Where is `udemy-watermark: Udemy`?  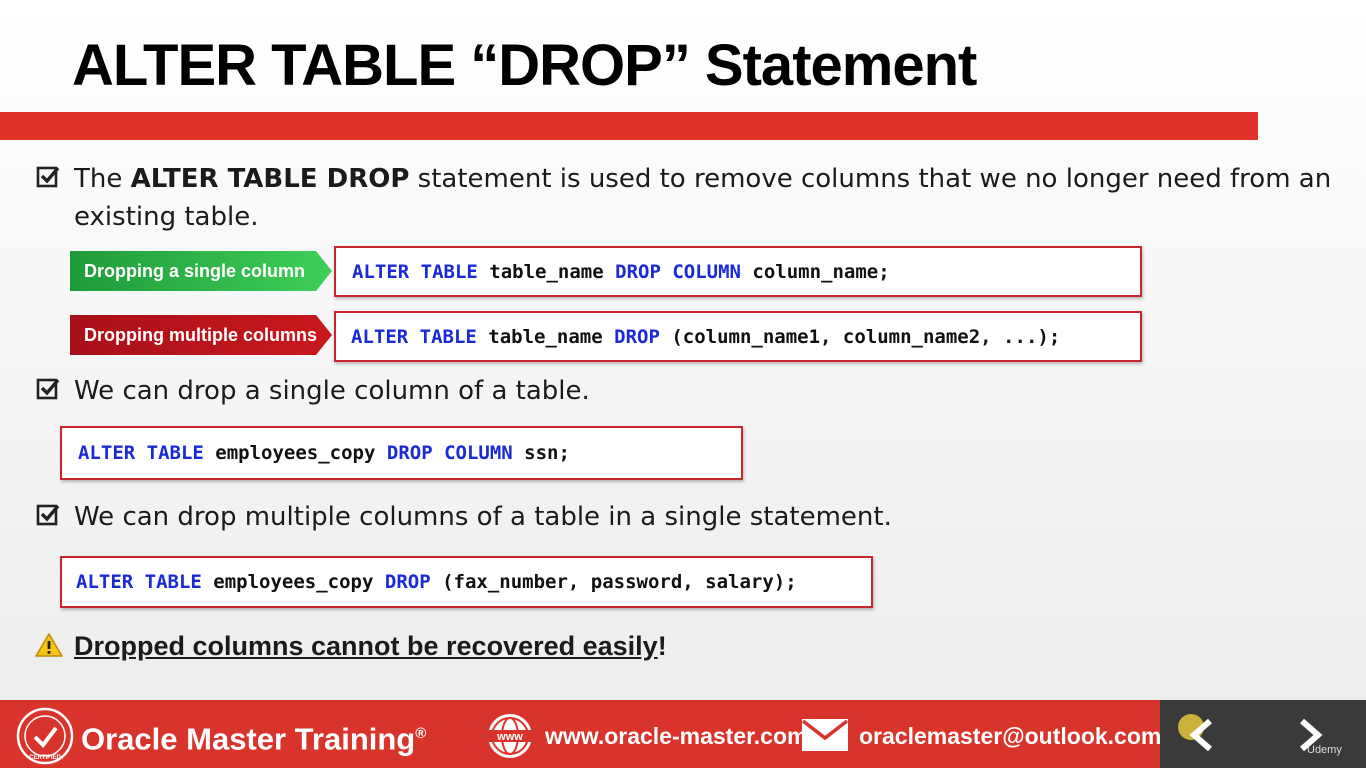
udemy-watermark: Udemy is located at coordinates (1324, 750).